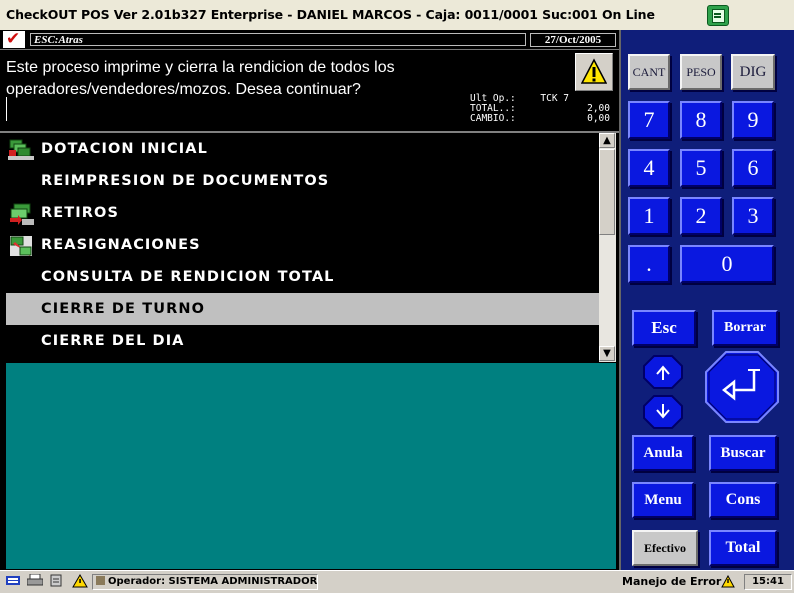  I want to click on peso-button: PESO, so click(701, 72).